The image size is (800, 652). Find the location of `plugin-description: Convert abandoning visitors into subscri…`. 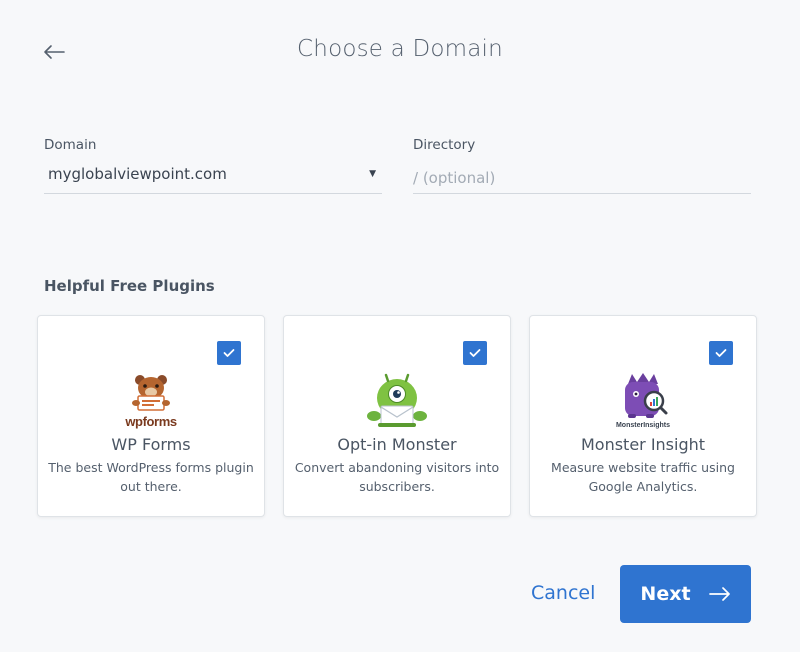

plugin-description: Convert abandoning visitors into subscri… is located at coordinates (397, 477).